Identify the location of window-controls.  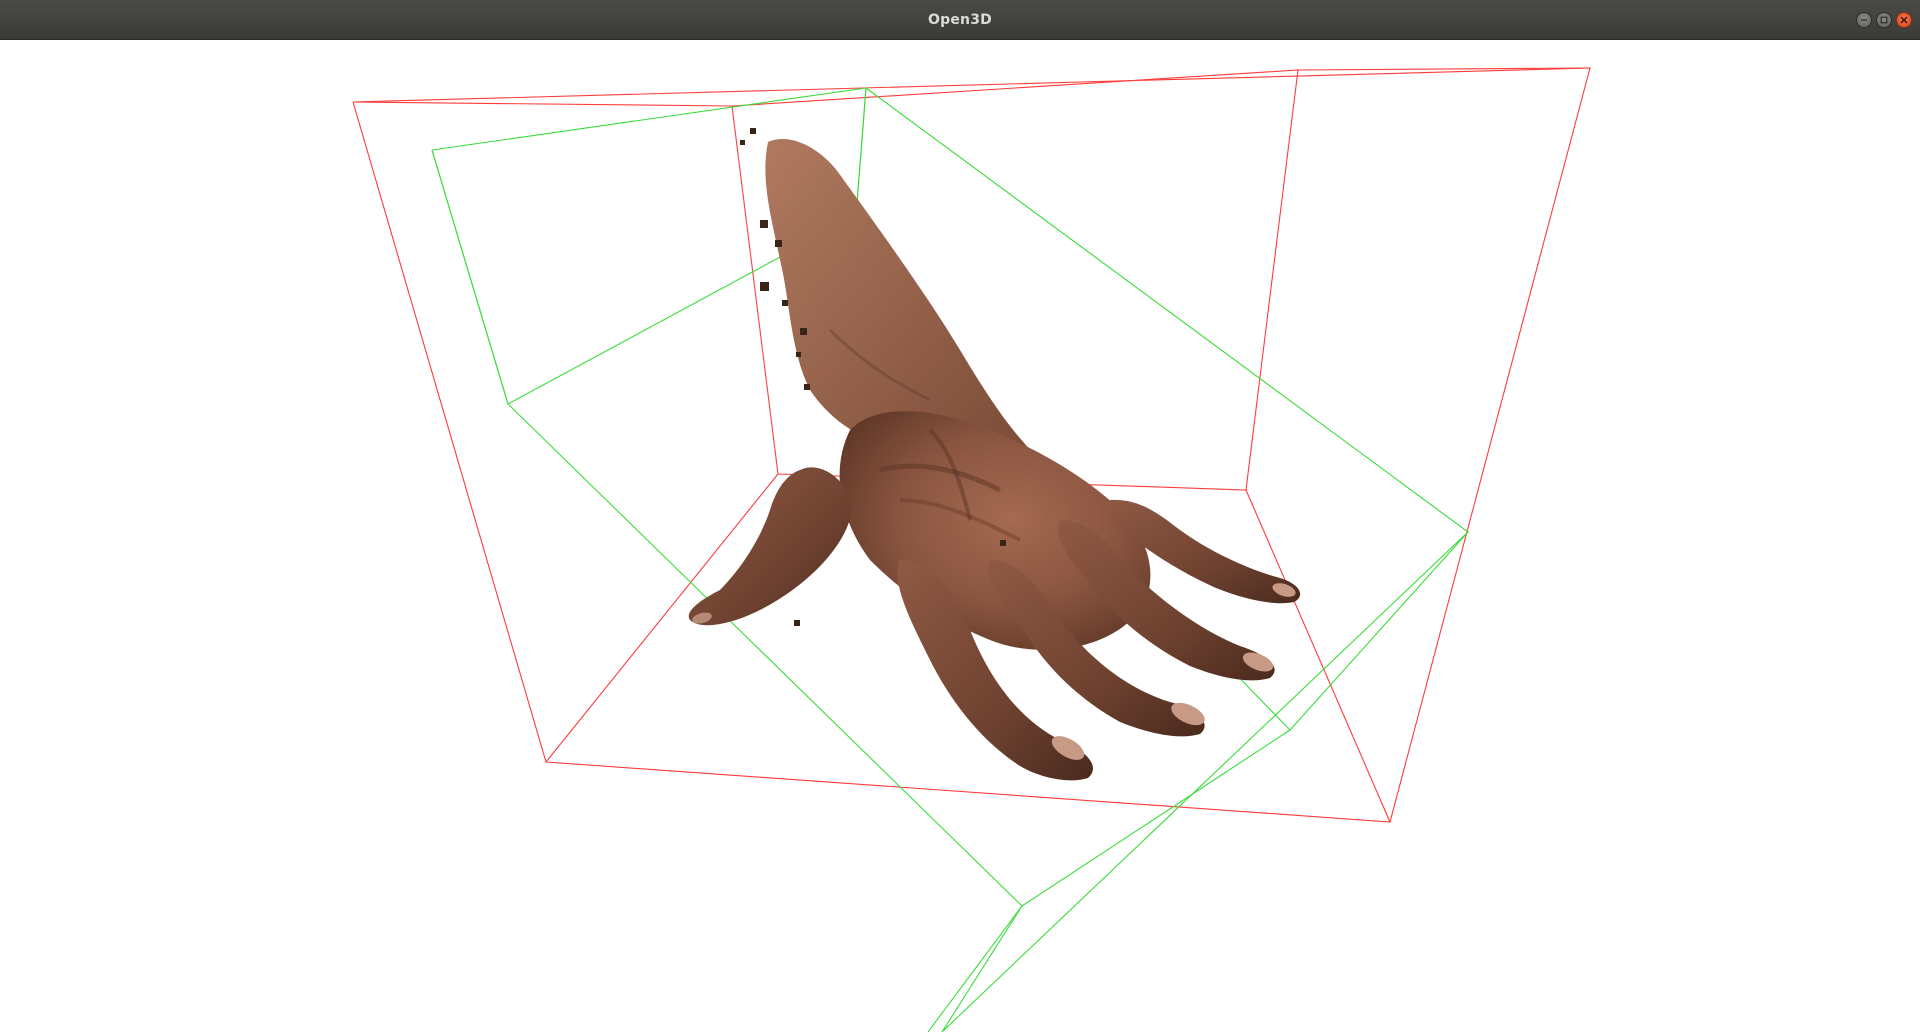
(1884, 20).